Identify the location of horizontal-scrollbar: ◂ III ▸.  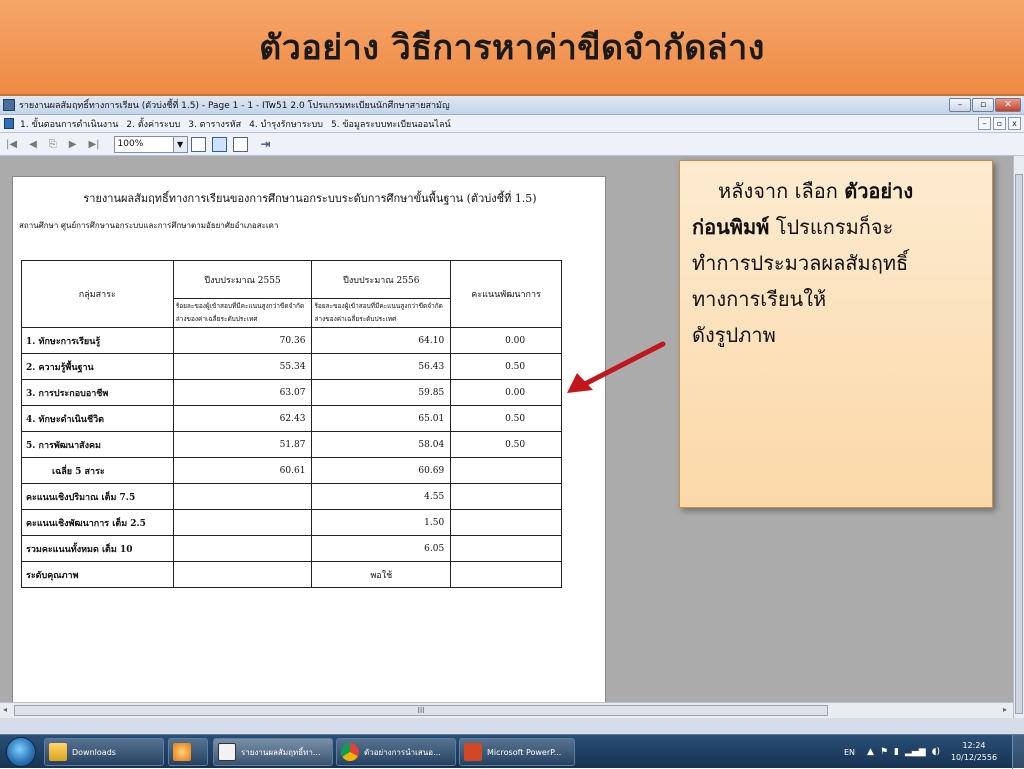
(506, 710).